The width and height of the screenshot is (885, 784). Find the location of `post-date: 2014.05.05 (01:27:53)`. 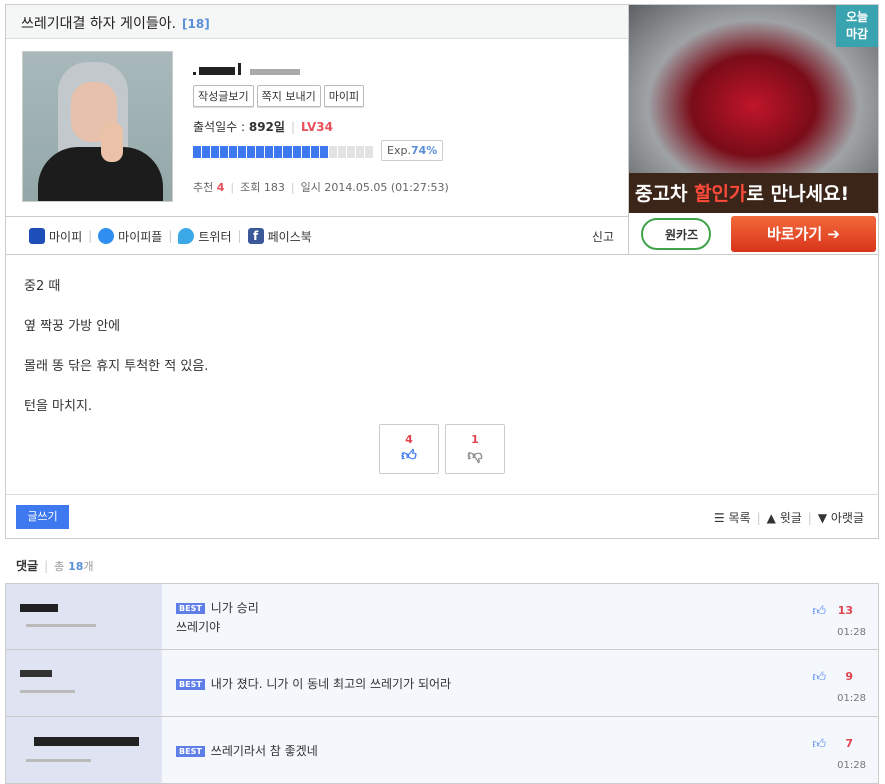

post-date: 2014.05.05 (01:27:53) is located at coordinates (386, 187).